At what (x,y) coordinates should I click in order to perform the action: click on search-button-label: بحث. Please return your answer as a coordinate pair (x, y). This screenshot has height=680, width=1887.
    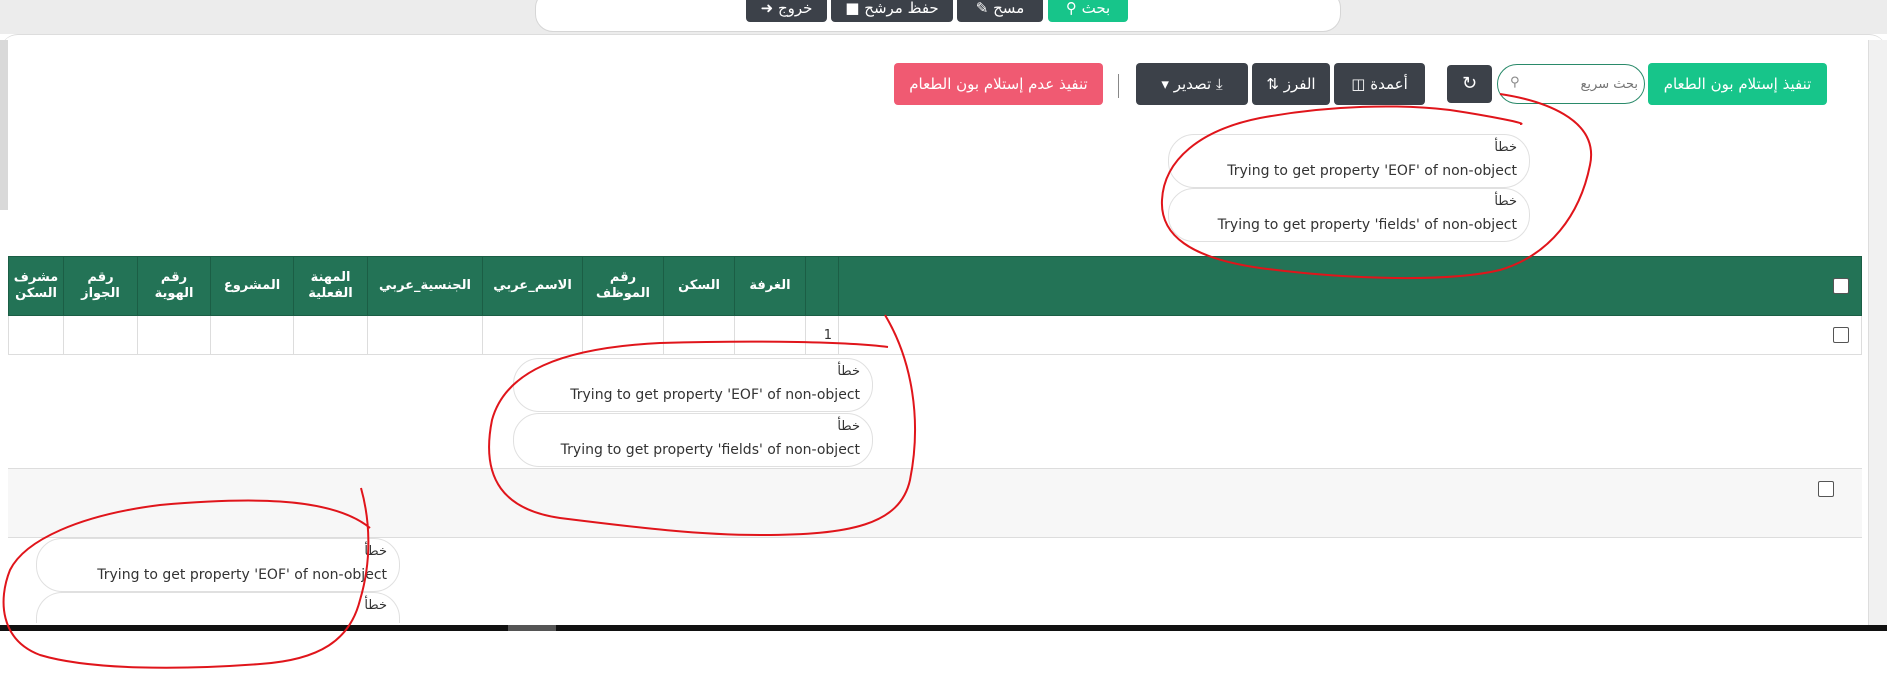
    Looking at the image, I should click on (1096, 8).